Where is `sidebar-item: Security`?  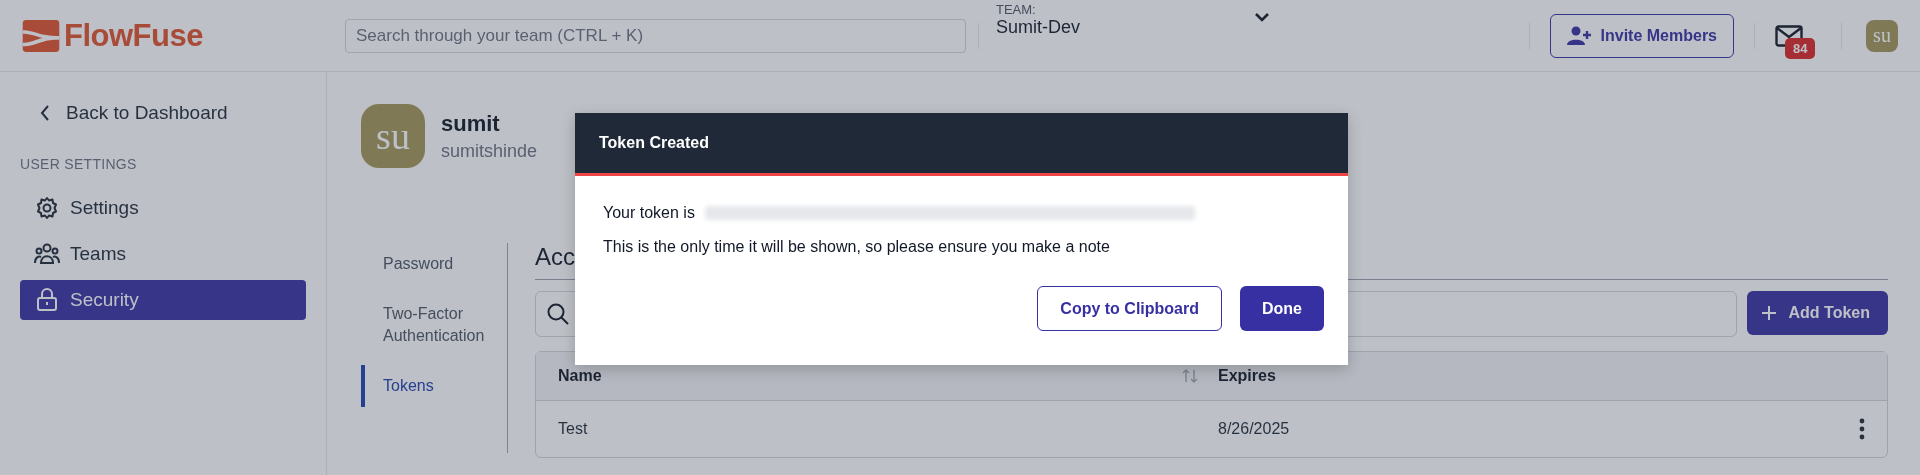 sidebar-item: Security is located at coordinates (163, 300).